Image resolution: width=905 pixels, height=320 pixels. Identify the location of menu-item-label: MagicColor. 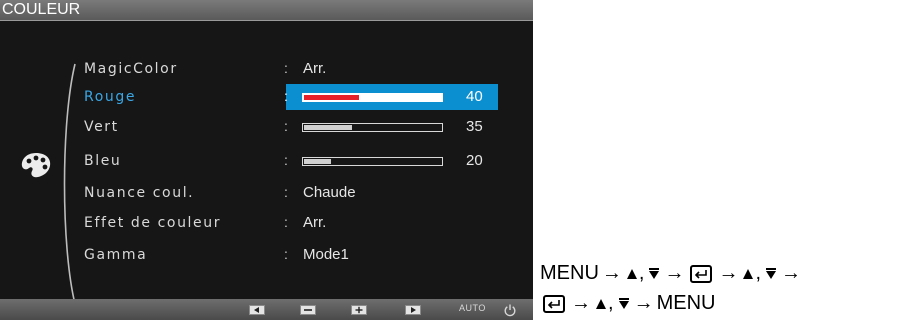
(131, 69).